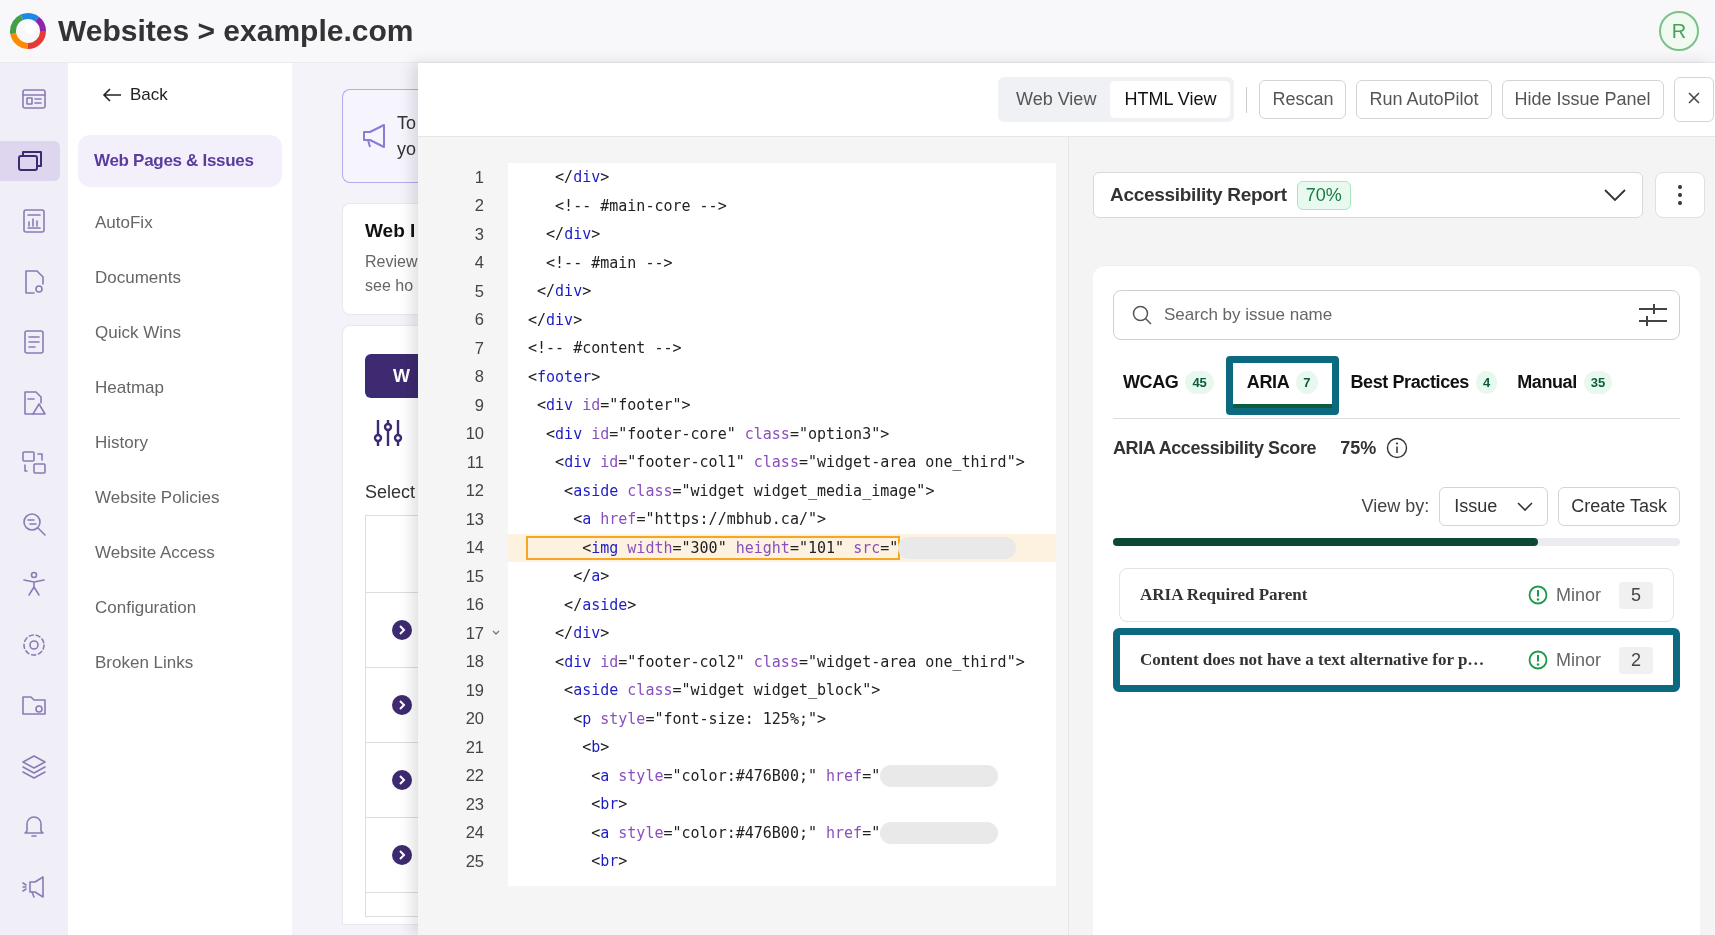  What do you see at coordinates (180, 608) in the screenshot?
I see `nav-item: Configuration` at bounding box center [180, 608].